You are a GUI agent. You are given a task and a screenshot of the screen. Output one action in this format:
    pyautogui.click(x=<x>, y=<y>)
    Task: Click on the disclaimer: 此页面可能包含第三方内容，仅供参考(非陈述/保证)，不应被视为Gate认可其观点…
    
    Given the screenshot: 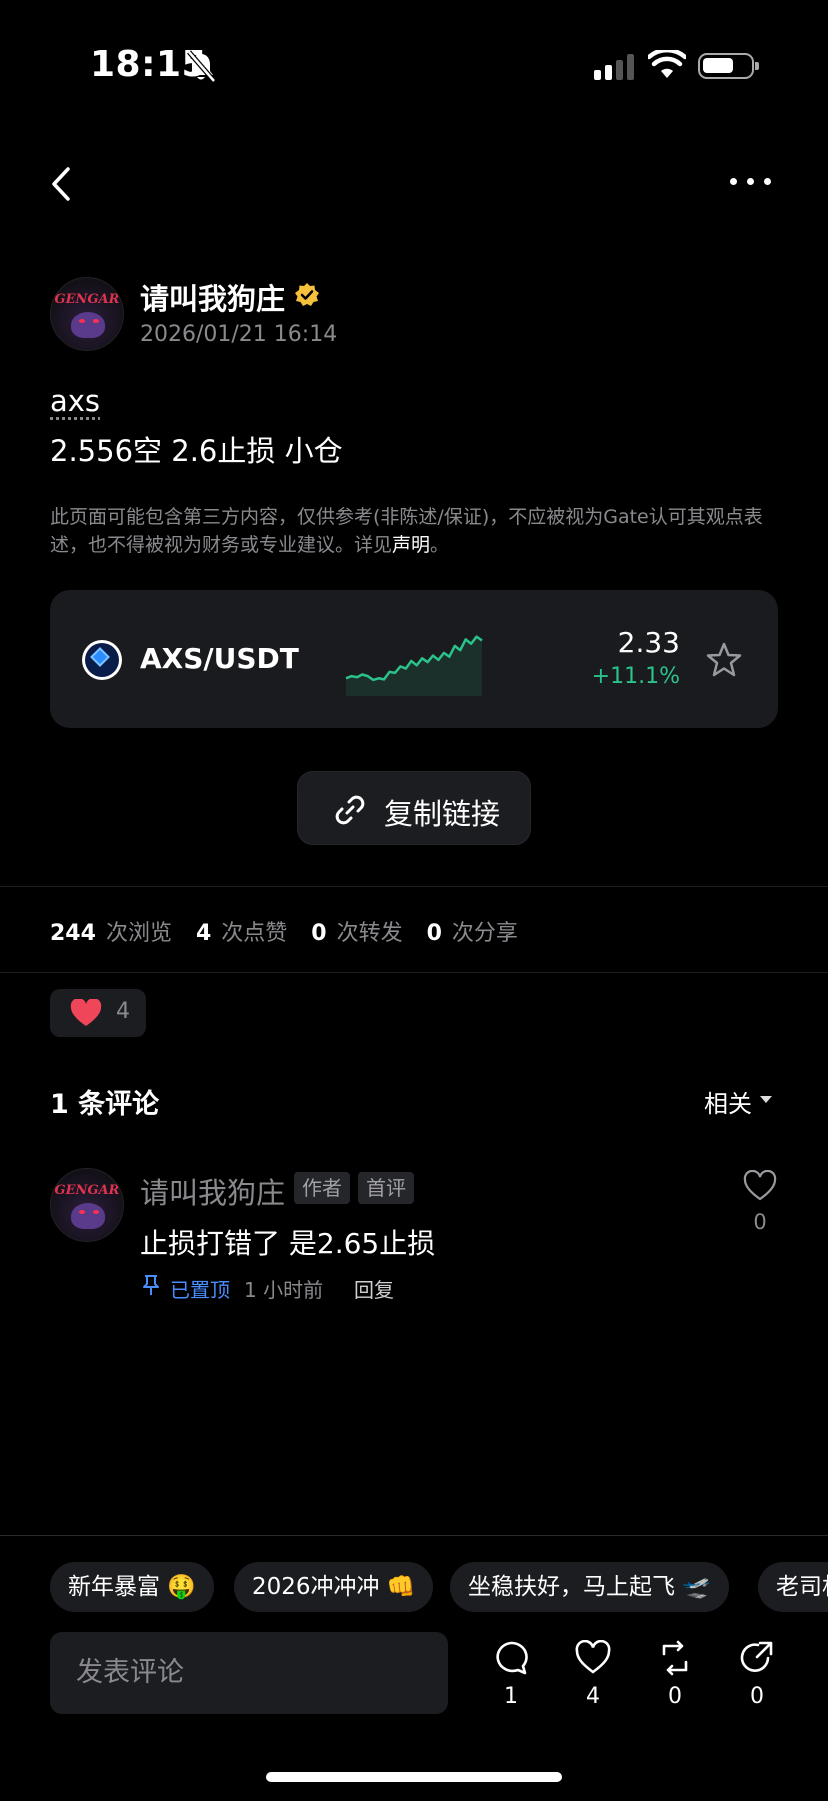 What is the action you would take?
    pyautogui.click(x=415, y=531)
    